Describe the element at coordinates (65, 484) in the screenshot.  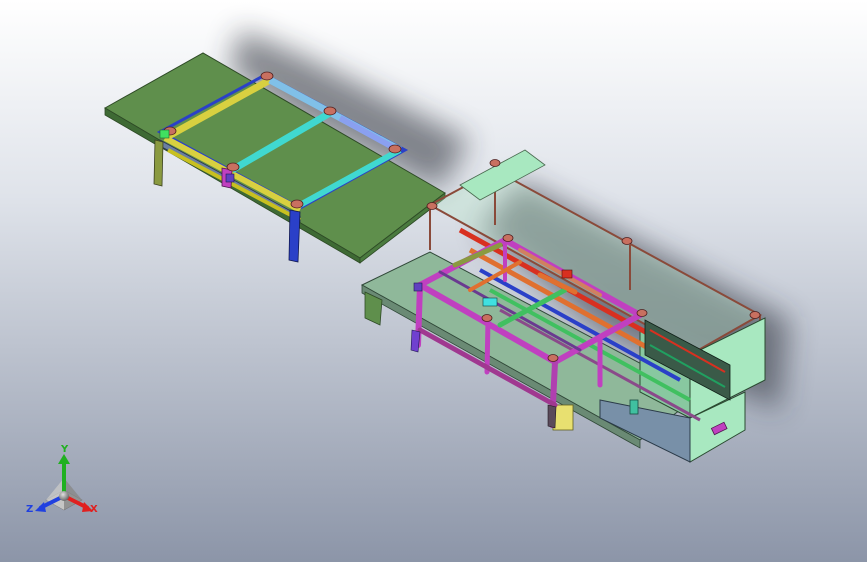
I see `coordinate-triad: Y Z X` at that location.